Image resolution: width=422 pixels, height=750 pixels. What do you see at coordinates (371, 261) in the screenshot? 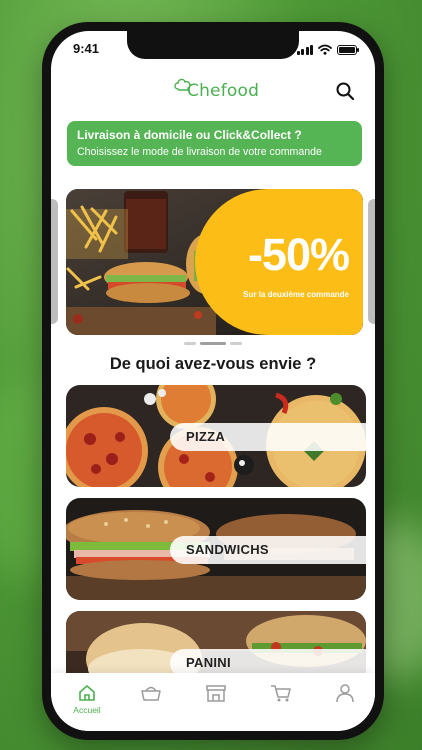
I see `carousel-next-peek` at bounding box center [371, 261].